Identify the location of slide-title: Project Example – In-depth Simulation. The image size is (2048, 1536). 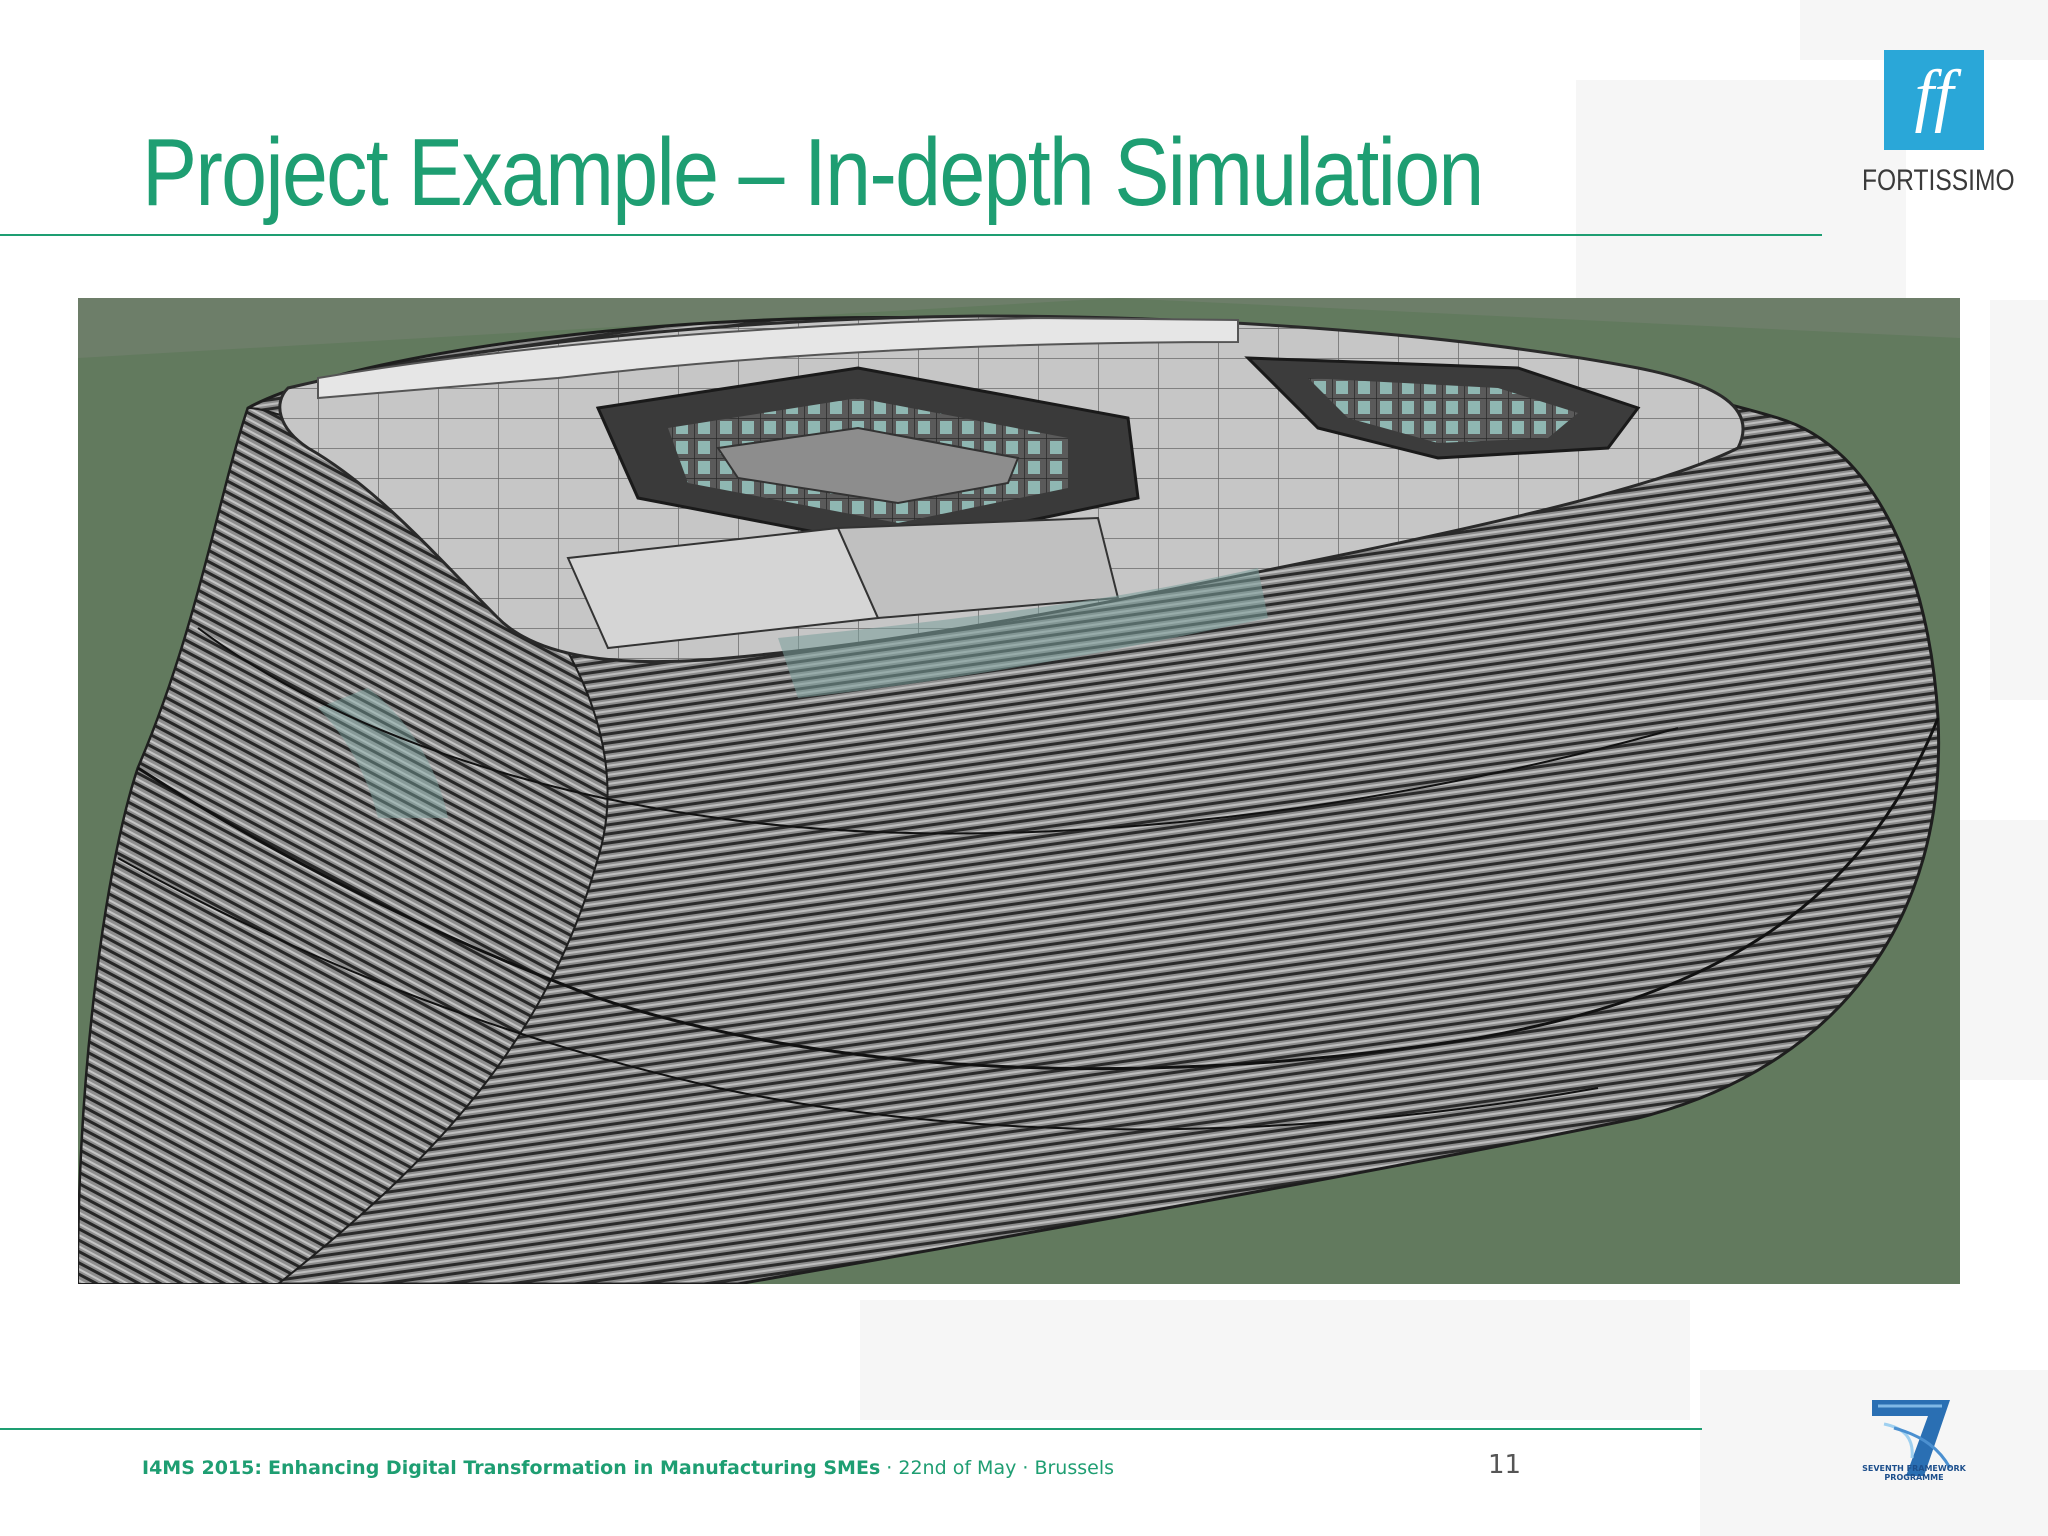
(813, 172).